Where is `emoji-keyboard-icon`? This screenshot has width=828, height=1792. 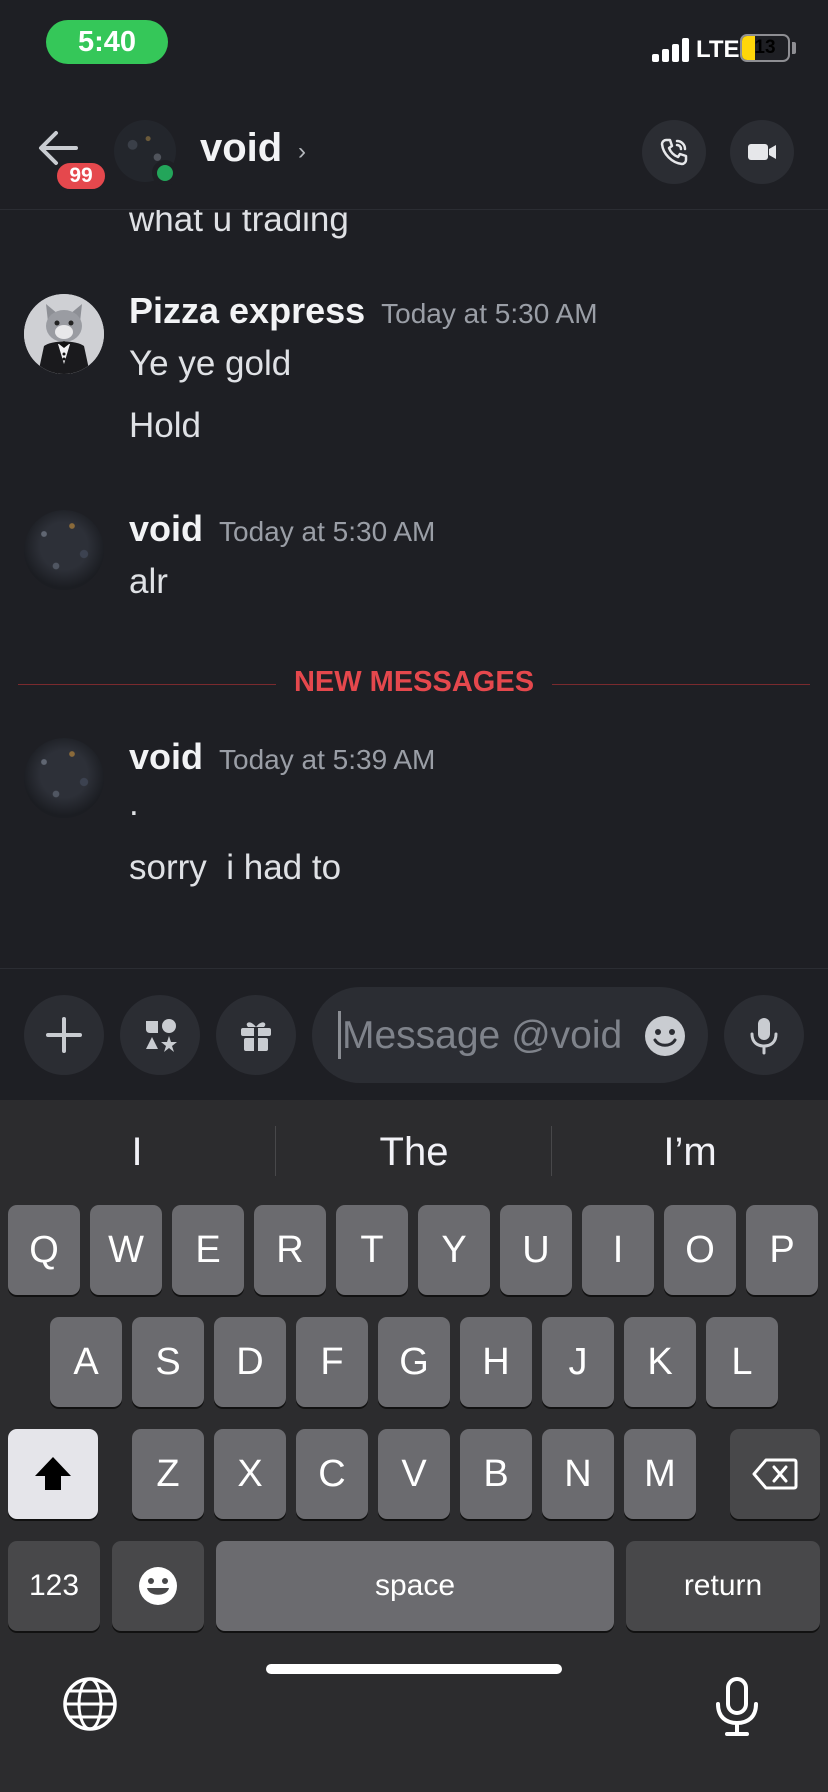
emoji-keyboard-icon is located at coordinates (158, 1586).